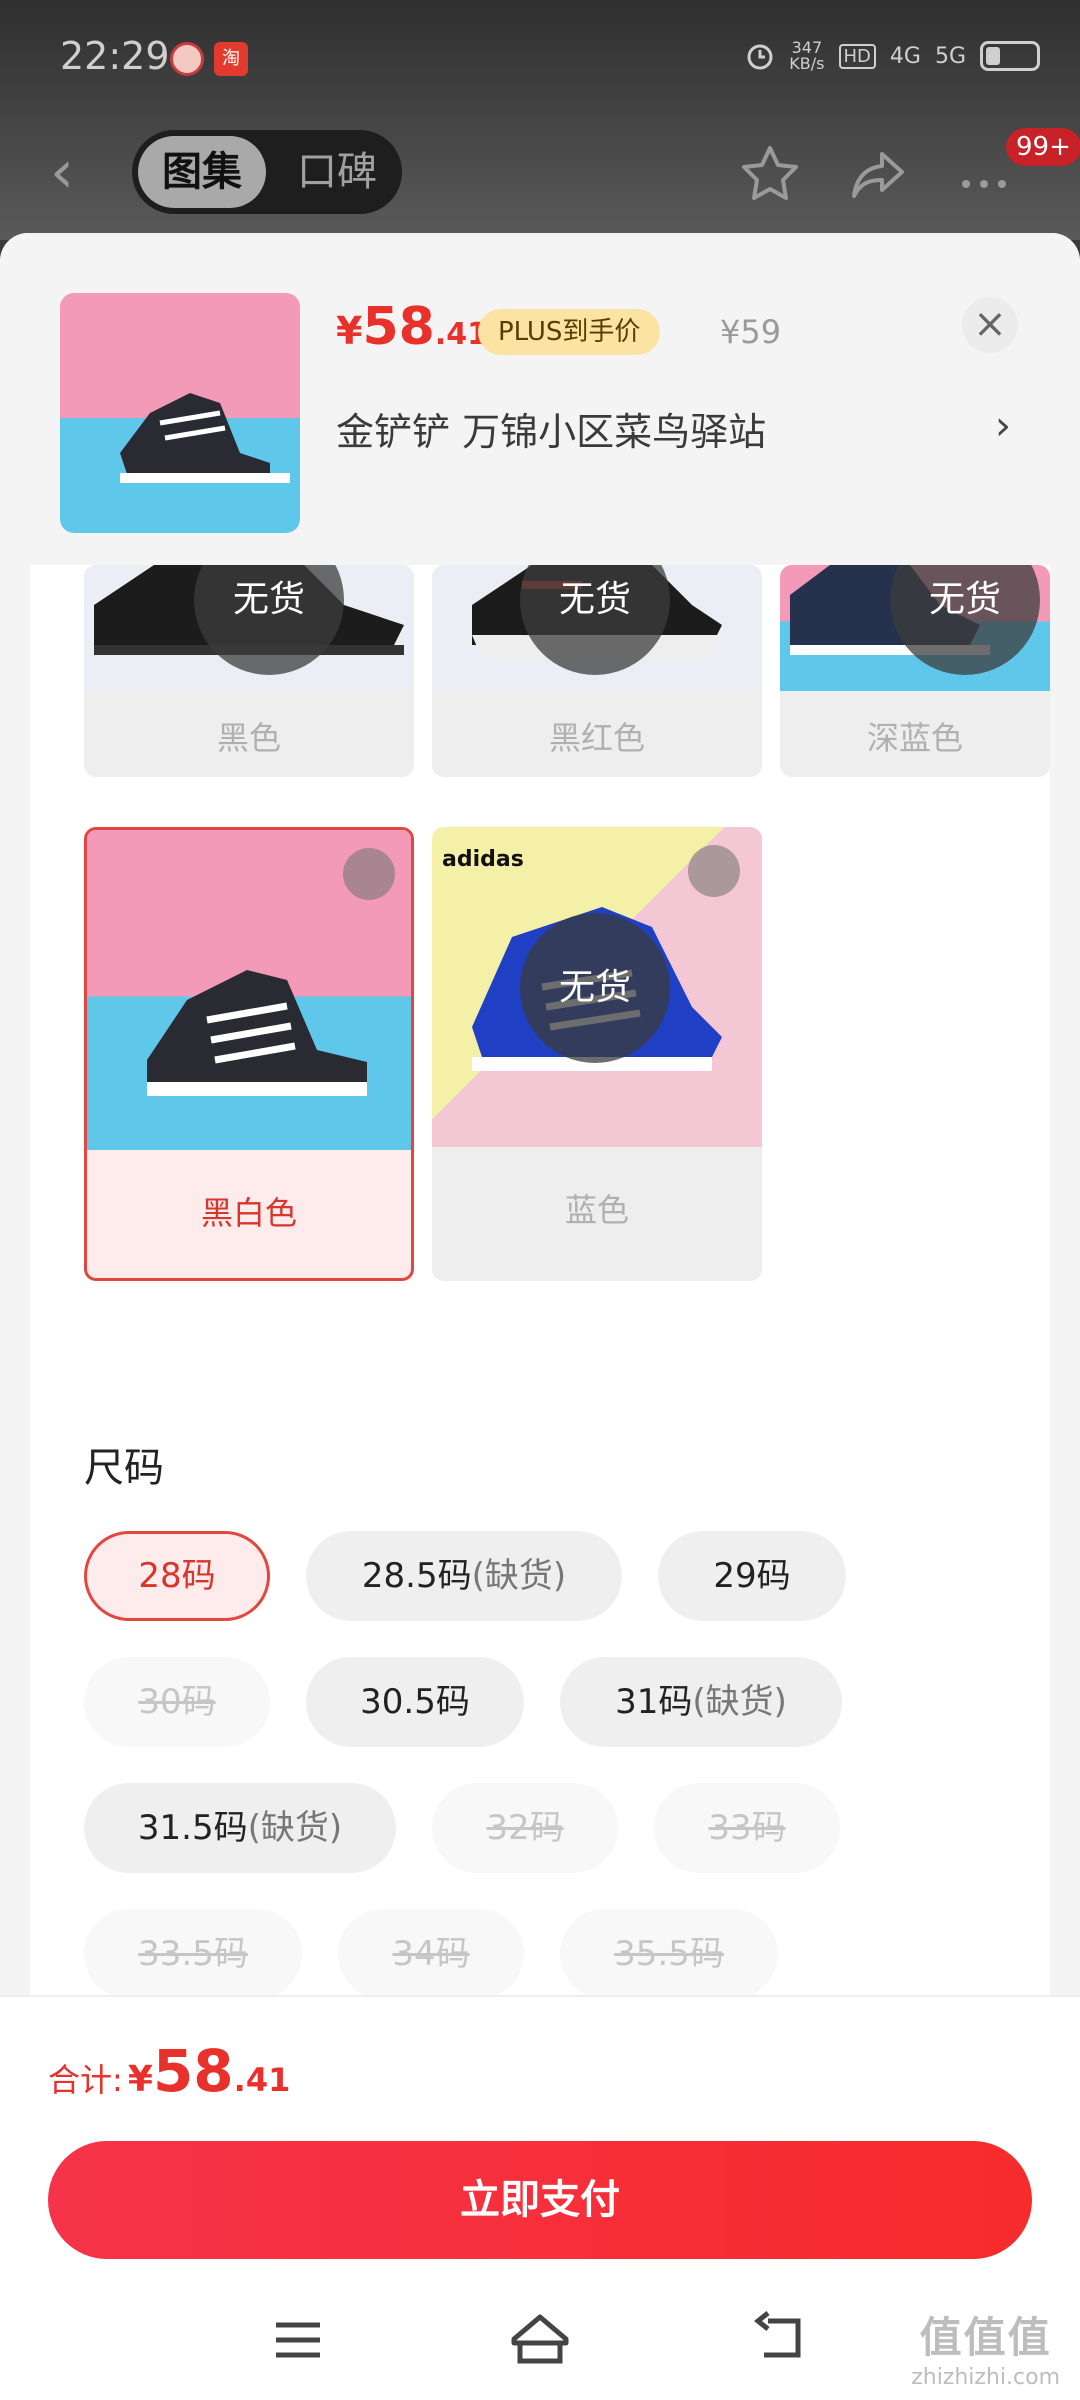  Describe the element at coordinates (751, 332) in the screenshot. I see `original-price: ¥59` at that location.